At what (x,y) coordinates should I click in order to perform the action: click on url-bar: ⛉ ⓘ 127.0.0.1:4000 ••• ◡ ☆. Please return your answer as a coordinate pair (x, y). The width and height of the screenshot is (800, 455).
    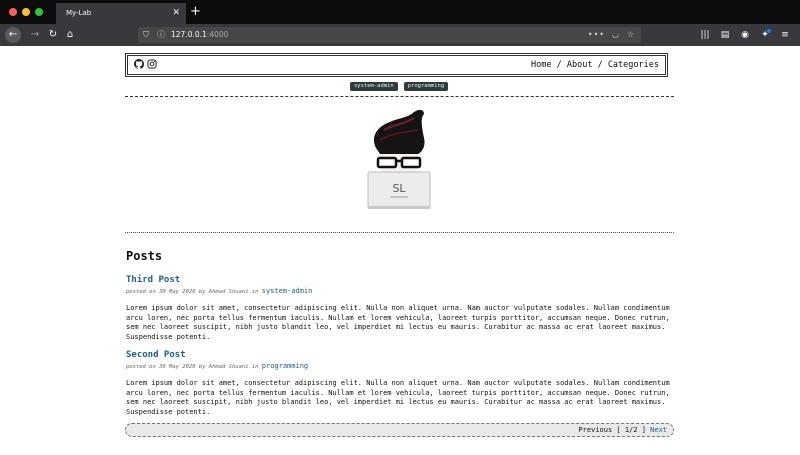
    Looking at the image, I should click on (389, 35).